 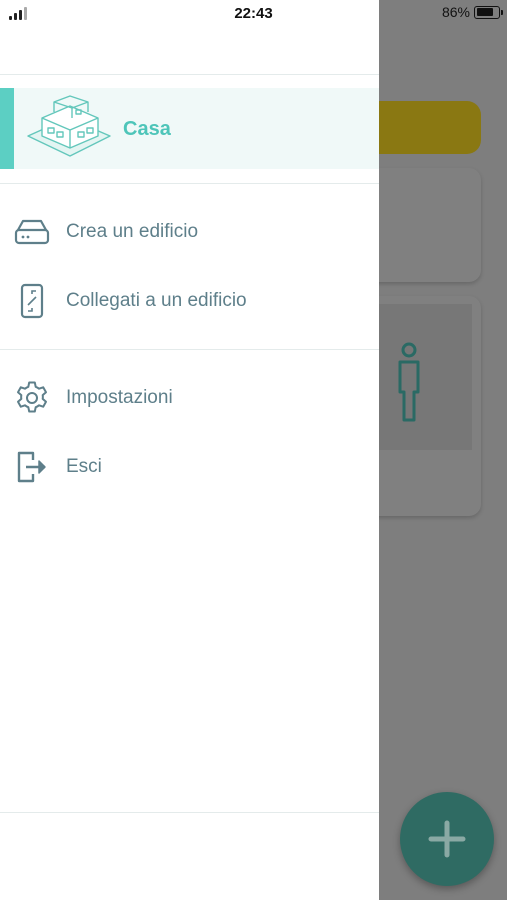 I want to click on menu-label: Crea un edificio, so click(x=132, y=231).